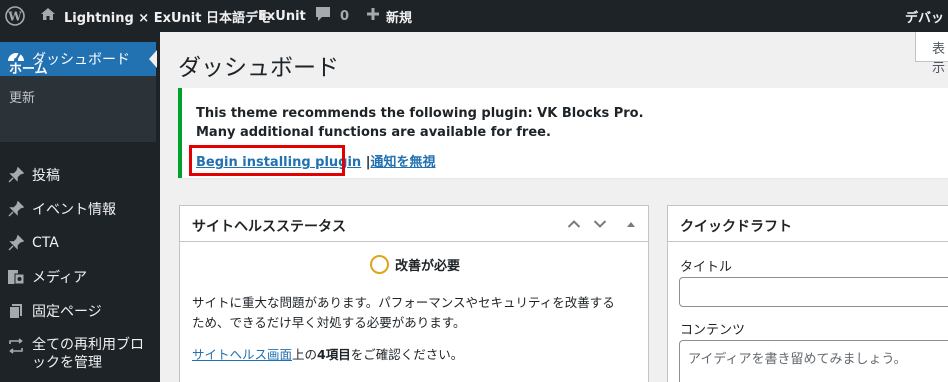  I want to click on sidebar-item-pages: 固定ページ, so click(78, 311).